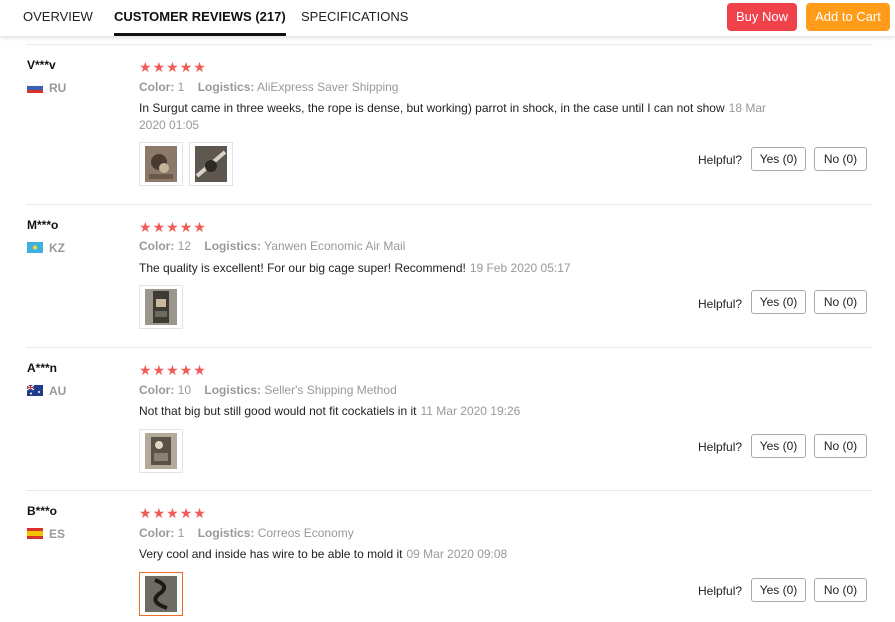  I want to click on logistics-value: Yanwen Economic Air Mail, so click(335, 246).